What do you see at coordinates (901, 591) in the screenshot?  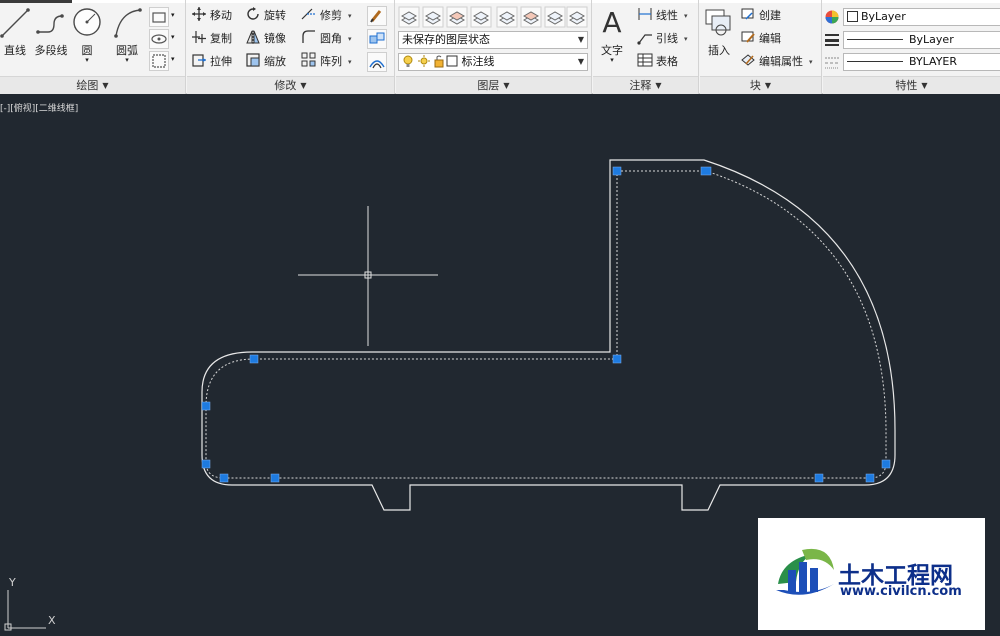 I see `watermark-url: www.civilcn.com` at bounding box center [901, 591].